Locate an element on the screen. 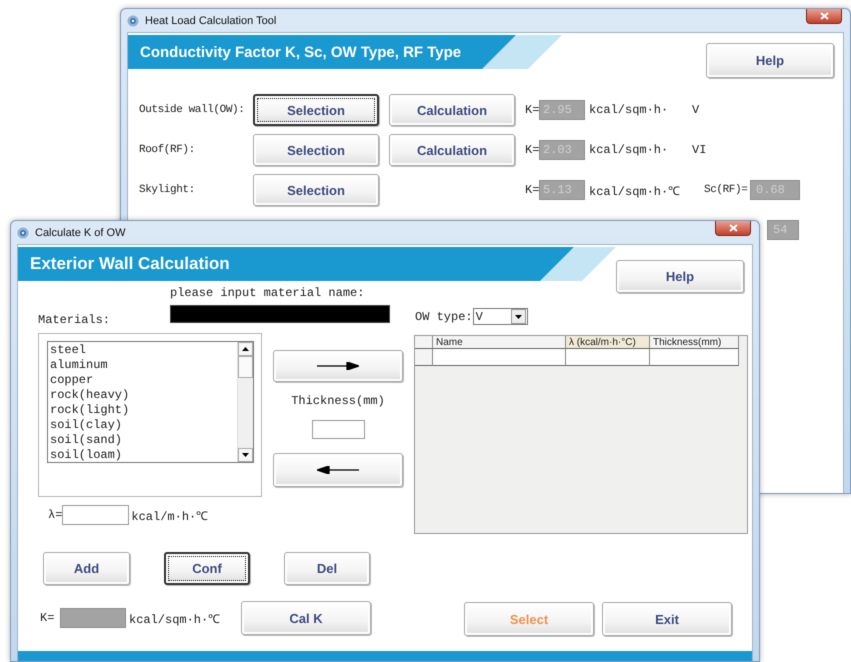 This screenshot has height=662, width=851. scrollbar-thumb is located at coordinates (245, 367).